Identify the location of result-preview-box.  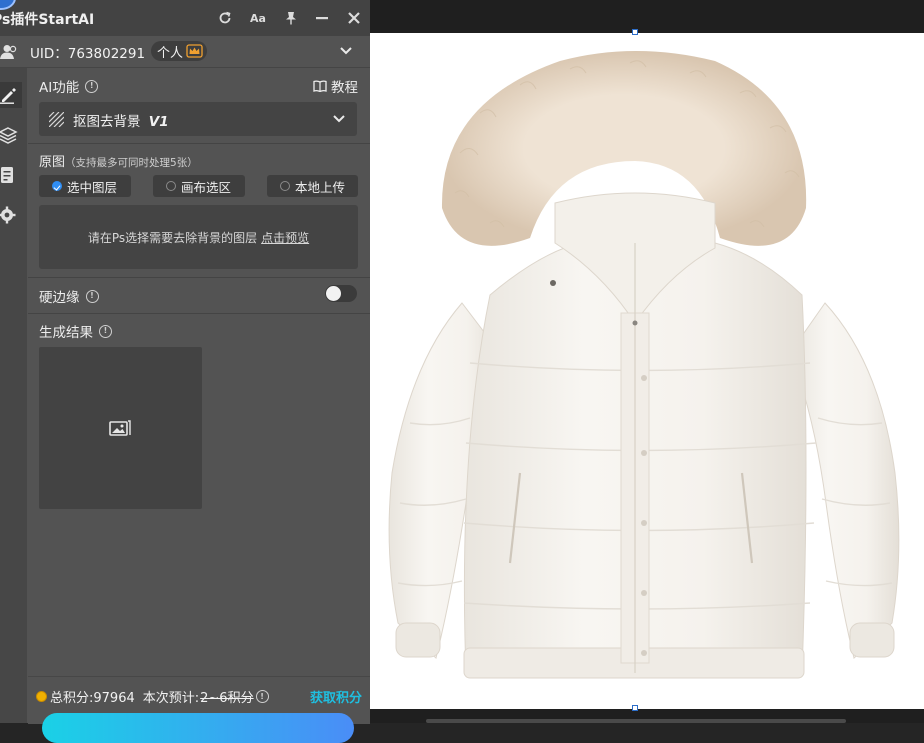
(120, 428).